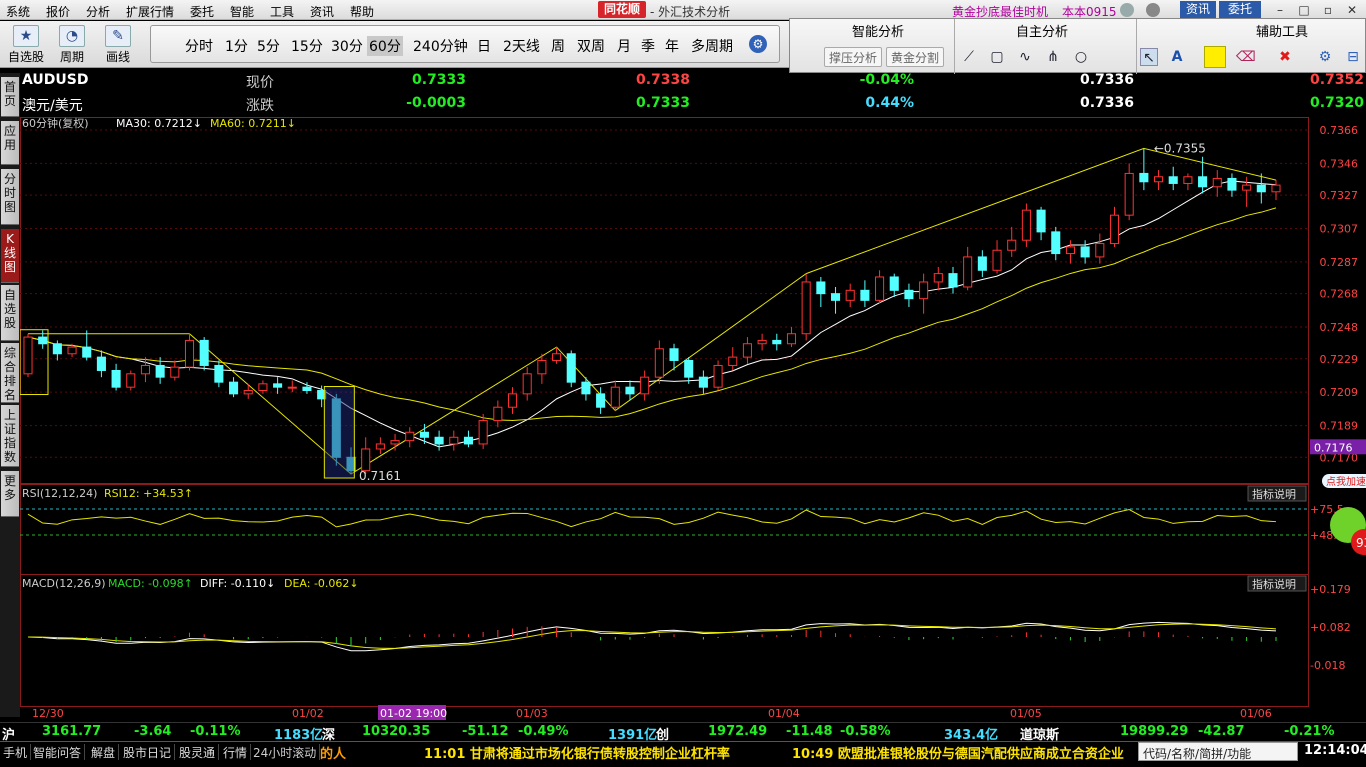 The height and width of the screenshot is (767, 1366). Describe the element at coordinates (558, 46) in the screenshot. I see `period-week: 周` at that location.